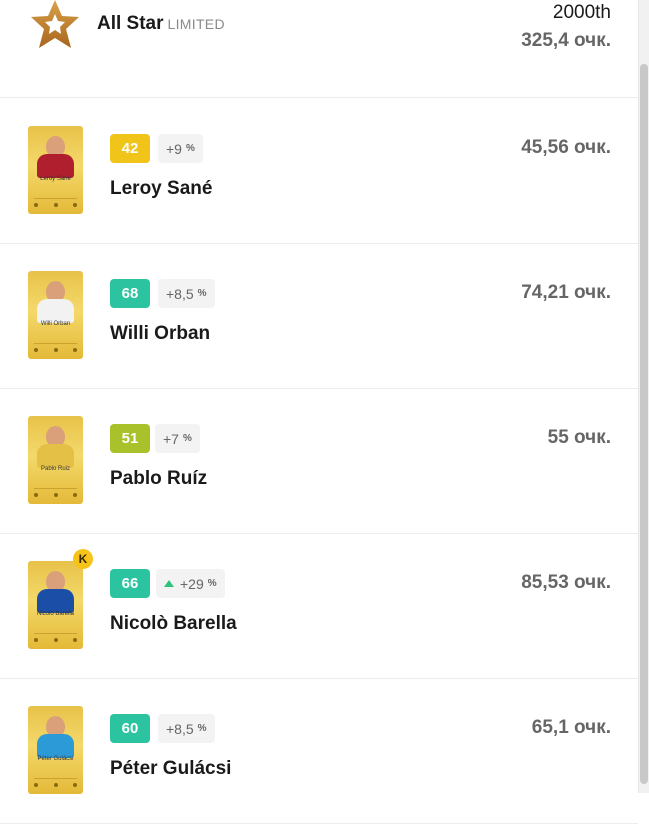 This screenshot has height=824, width=649. I want to click on player-points: 45,56 очк., so click(566, 147).